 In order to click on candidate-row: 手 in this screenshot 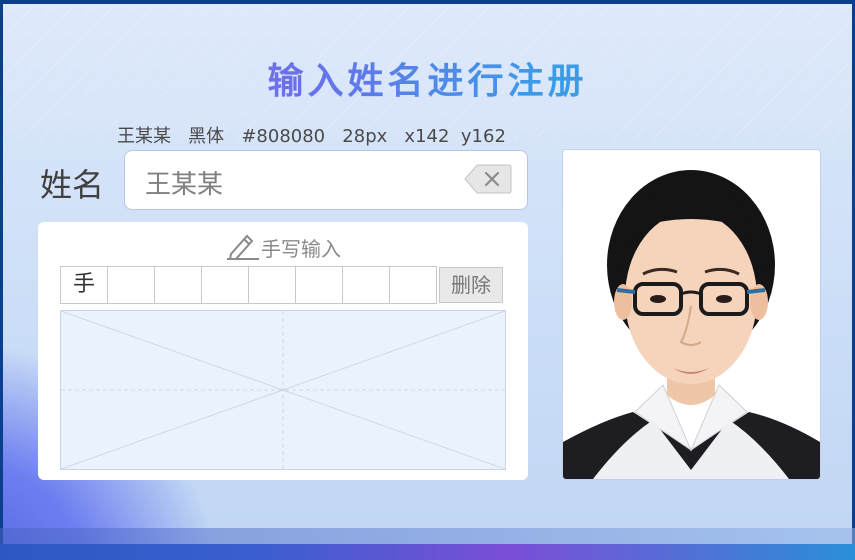, I will do `click(248, 285)`.